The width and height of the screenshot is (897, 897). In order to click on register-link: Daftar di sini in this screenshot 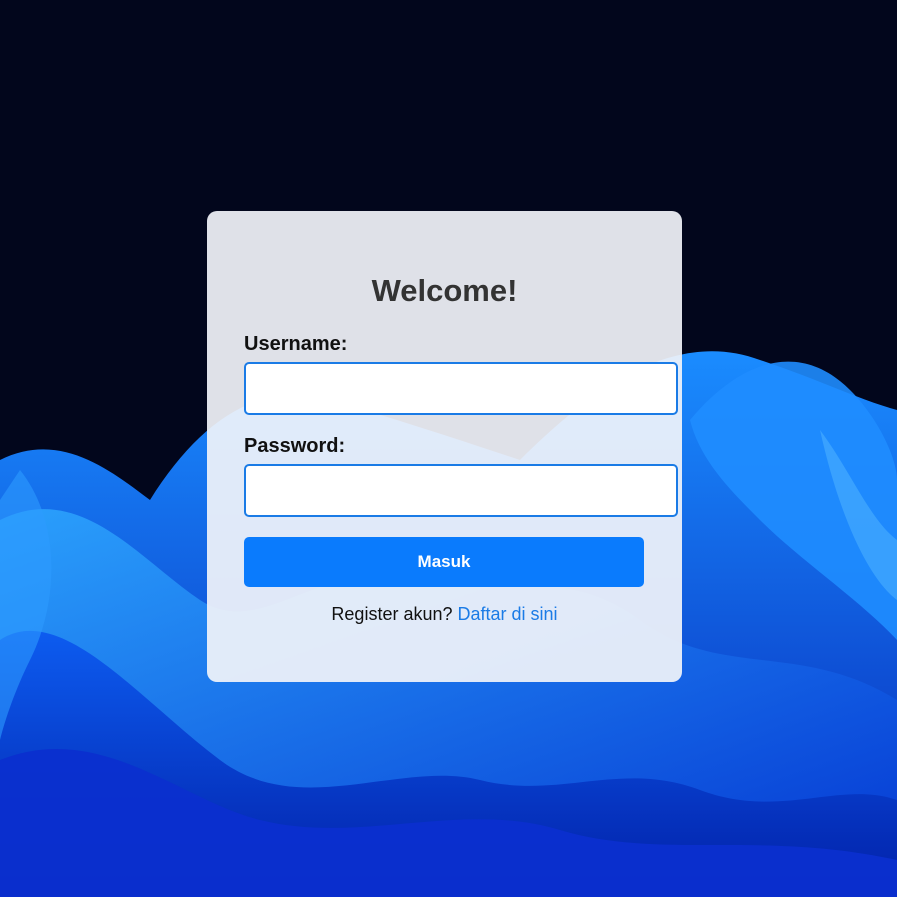, I will do `click(508, 614)`.